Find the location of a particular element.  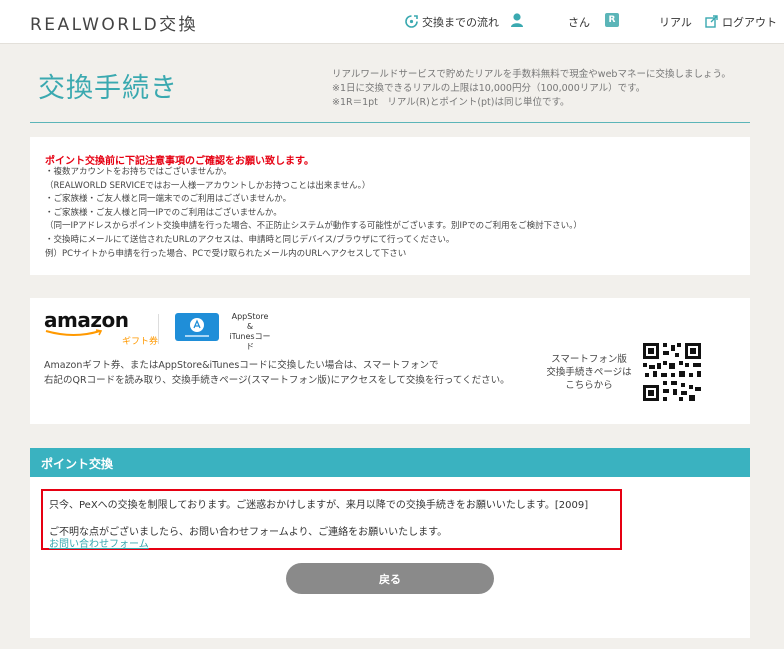

page-title: 交換手続き is located at coordinates (108, 88).